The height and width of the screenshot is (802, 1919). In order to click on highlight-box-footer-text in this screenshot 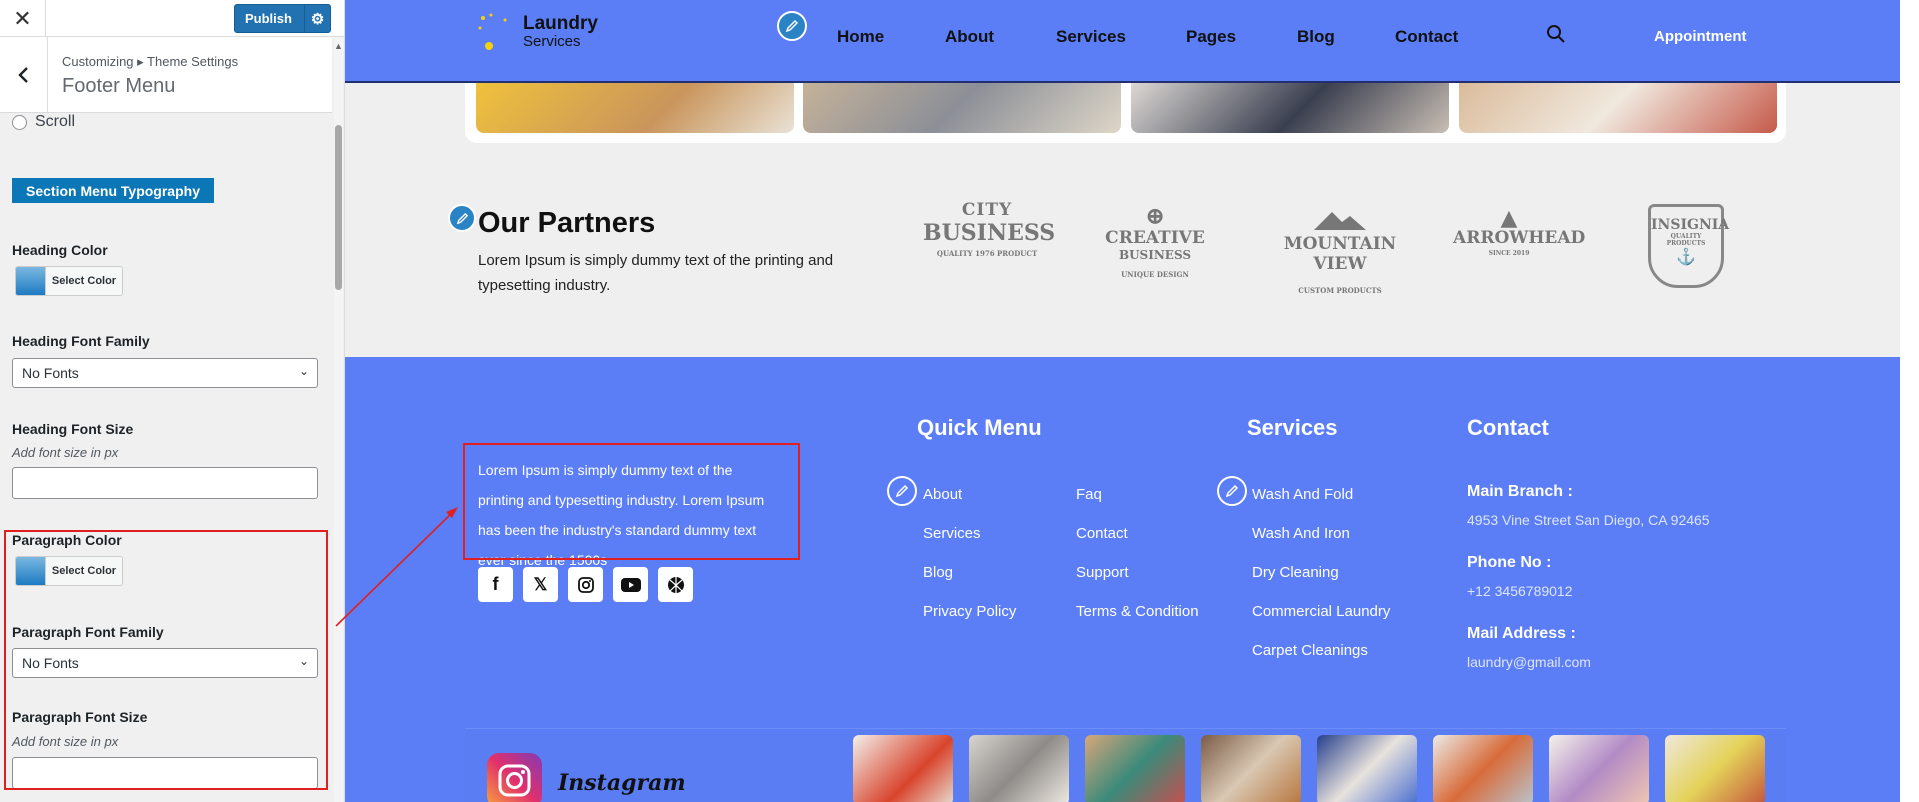, I will do `click(631, 501)`.